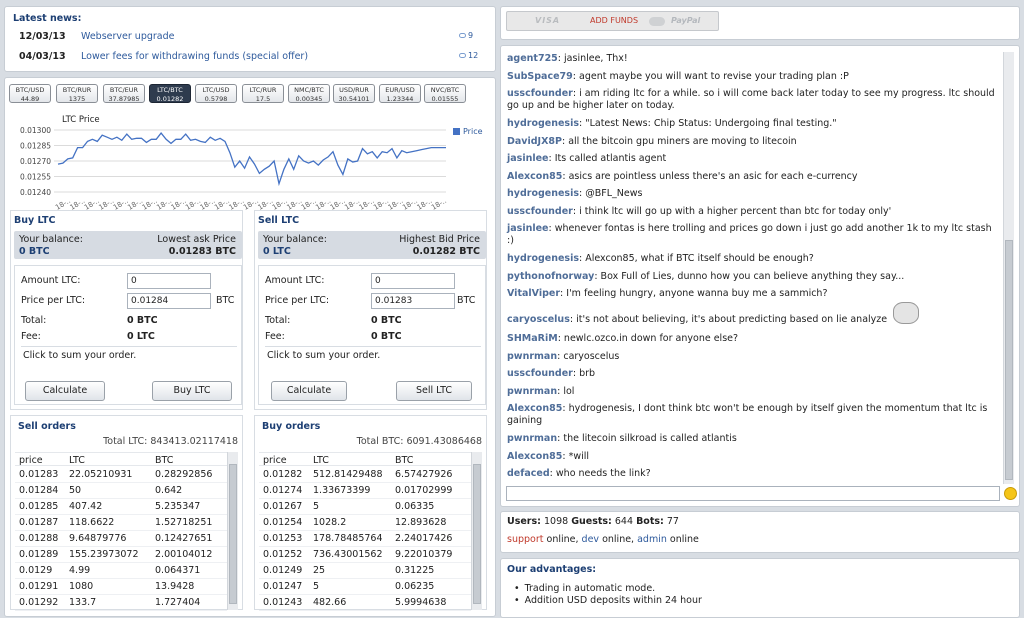  I want to click on order-ltc: 1080, so click(81, 586).